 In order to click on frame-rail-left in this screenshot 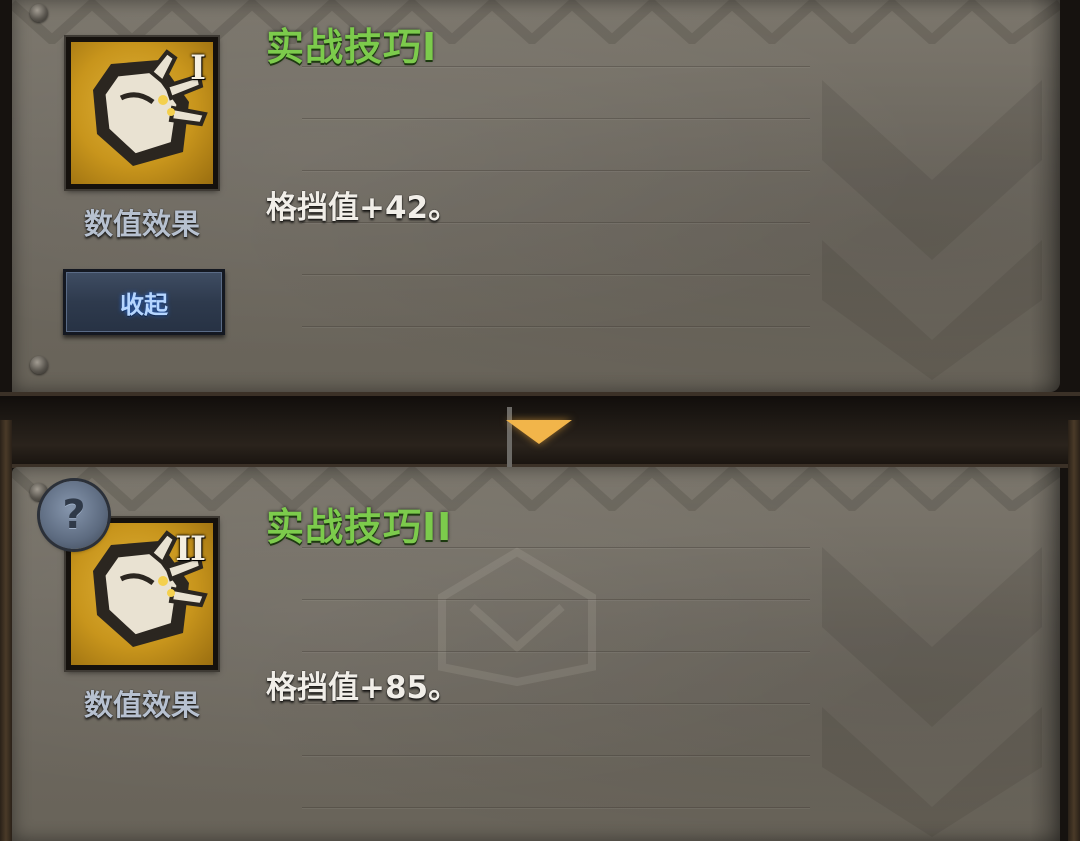, I will do `click(6, 630)`.